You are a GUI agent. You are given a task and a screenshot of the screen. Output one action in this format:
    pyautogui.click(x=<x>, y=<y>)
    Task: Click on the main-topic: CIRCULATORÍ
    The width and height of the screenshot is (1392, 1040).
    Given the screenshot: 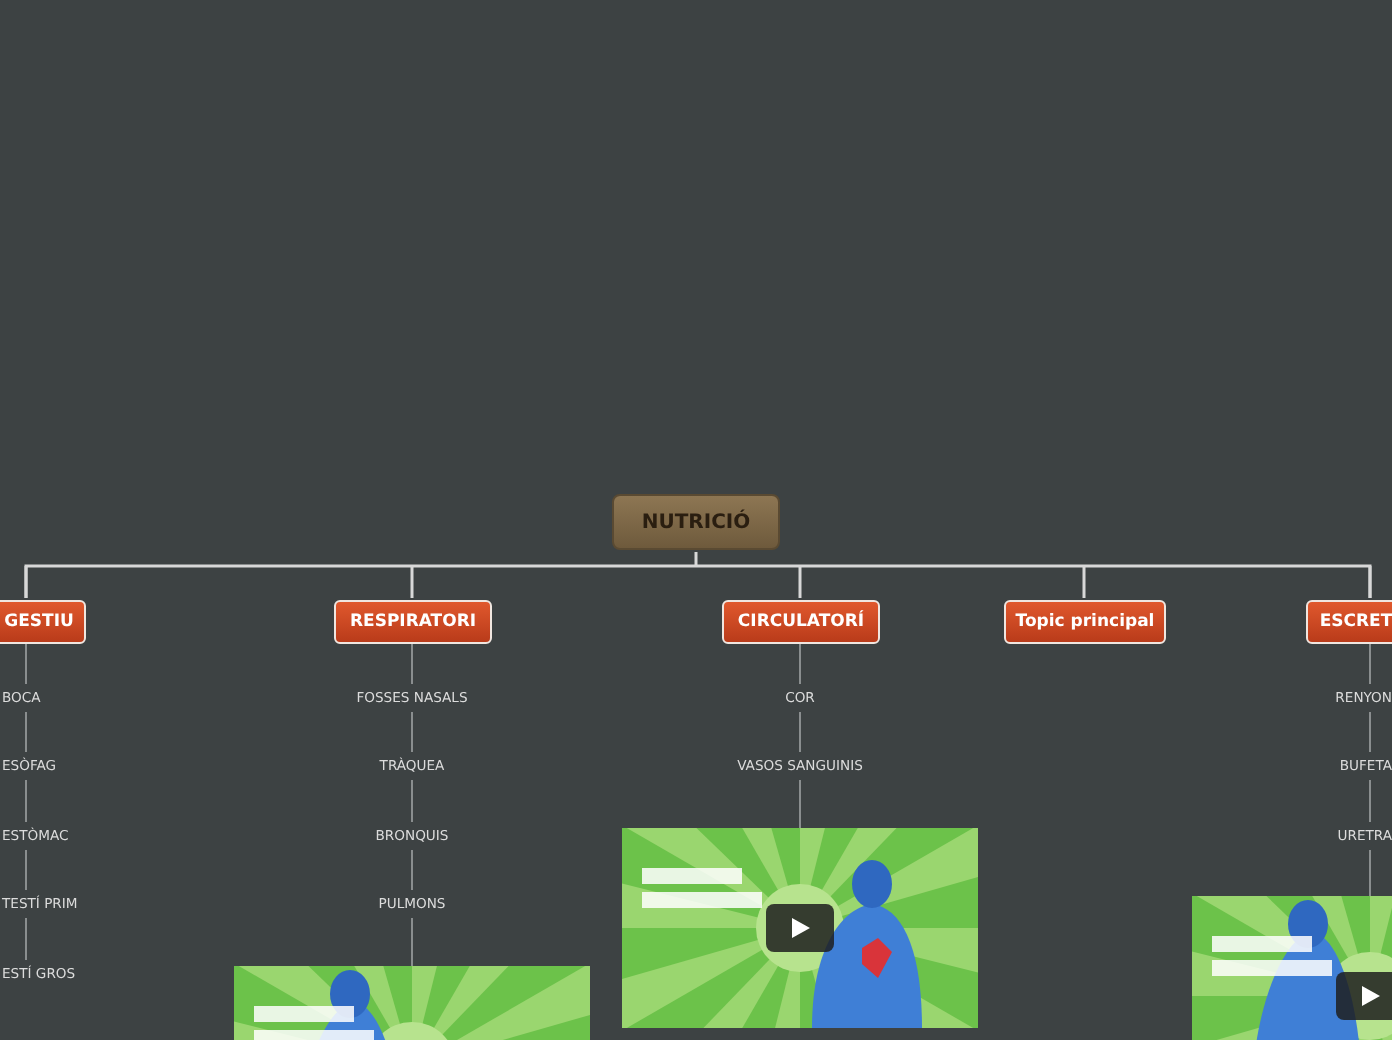 What is the action you would take?
    pyautogui.click(x=801, y=622)
    